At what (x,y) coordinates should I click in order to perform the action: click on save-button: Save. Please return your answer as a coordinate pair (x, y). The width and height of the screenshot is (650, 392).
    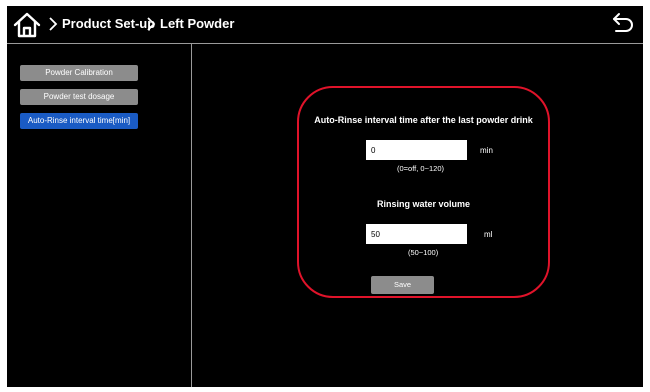
    Looking at the image, I should click on (402, 285).